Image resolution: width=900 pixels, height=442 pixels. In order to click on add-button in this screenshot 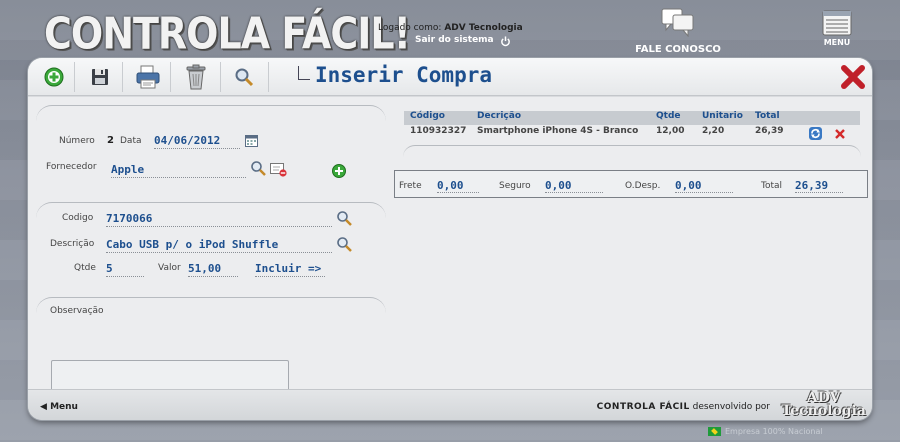, I will do `click(54, 77)`.